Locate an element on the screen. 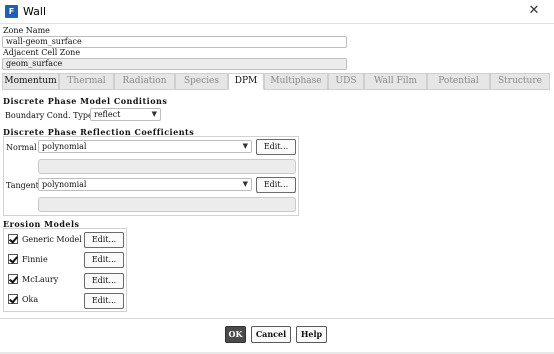  tab-uds: UDS is located at coordinates (346, 81).